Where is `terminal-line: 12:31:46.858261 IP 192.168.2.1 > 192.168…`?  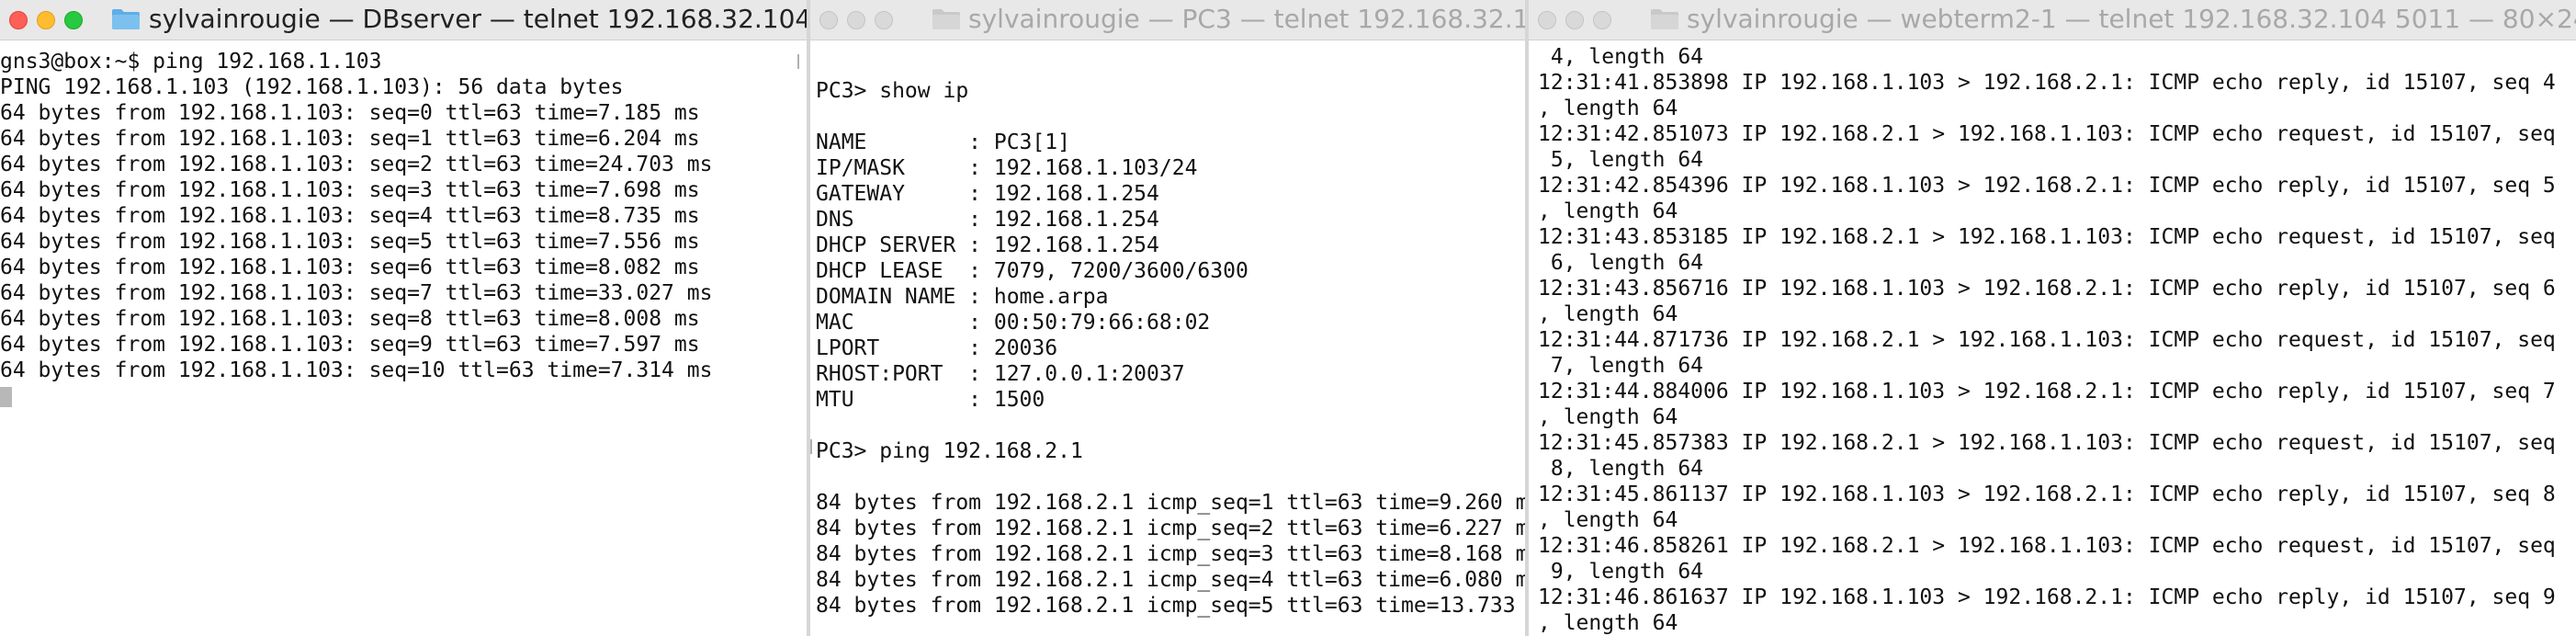 terminal-line: 12:31:46.858261 IP 192.168.2.1 > 192.168… is located at coordinates (2047, 546).